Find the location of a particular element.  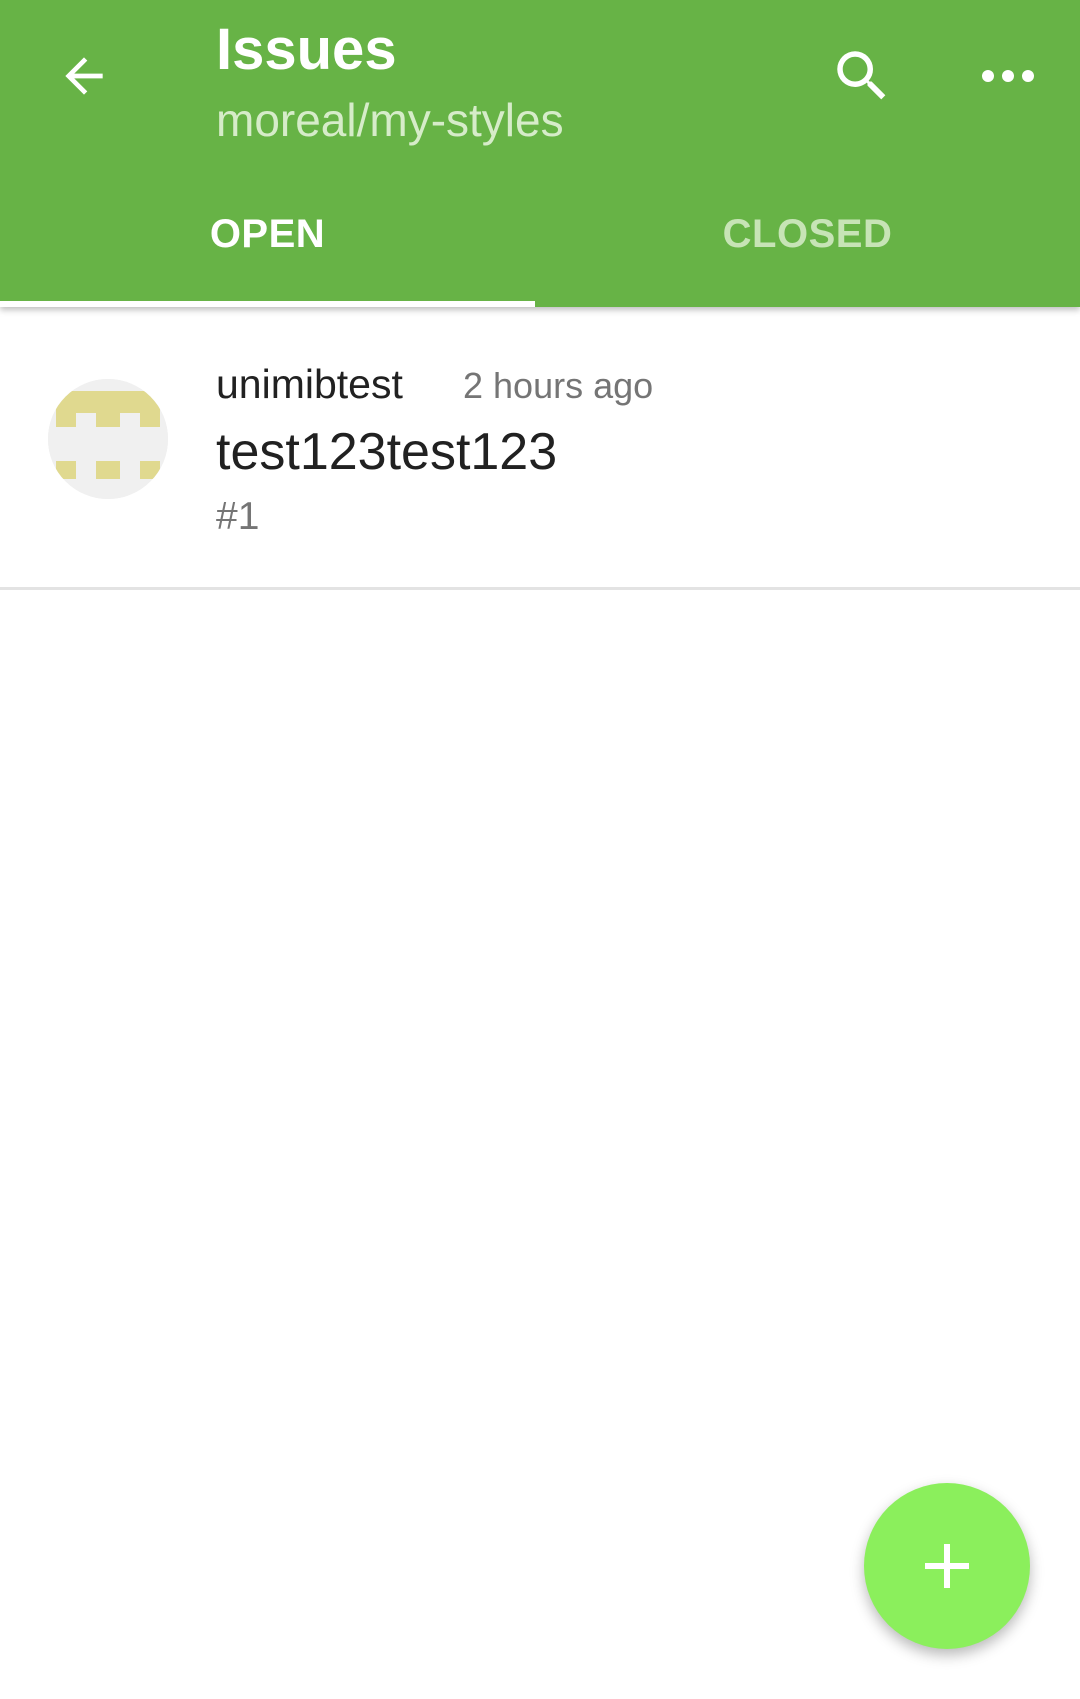

back-button is located at coordinates (84, 76).